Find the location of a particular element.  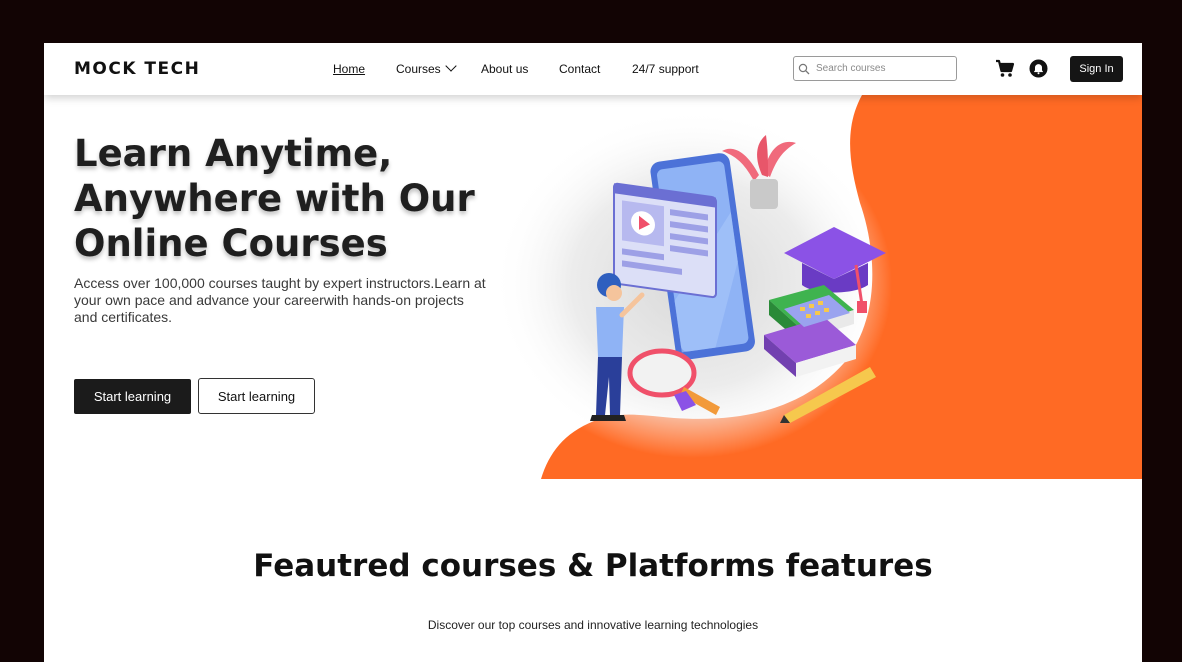

start-learning-outline-button: Start learning is located at coordinates (256, 396).